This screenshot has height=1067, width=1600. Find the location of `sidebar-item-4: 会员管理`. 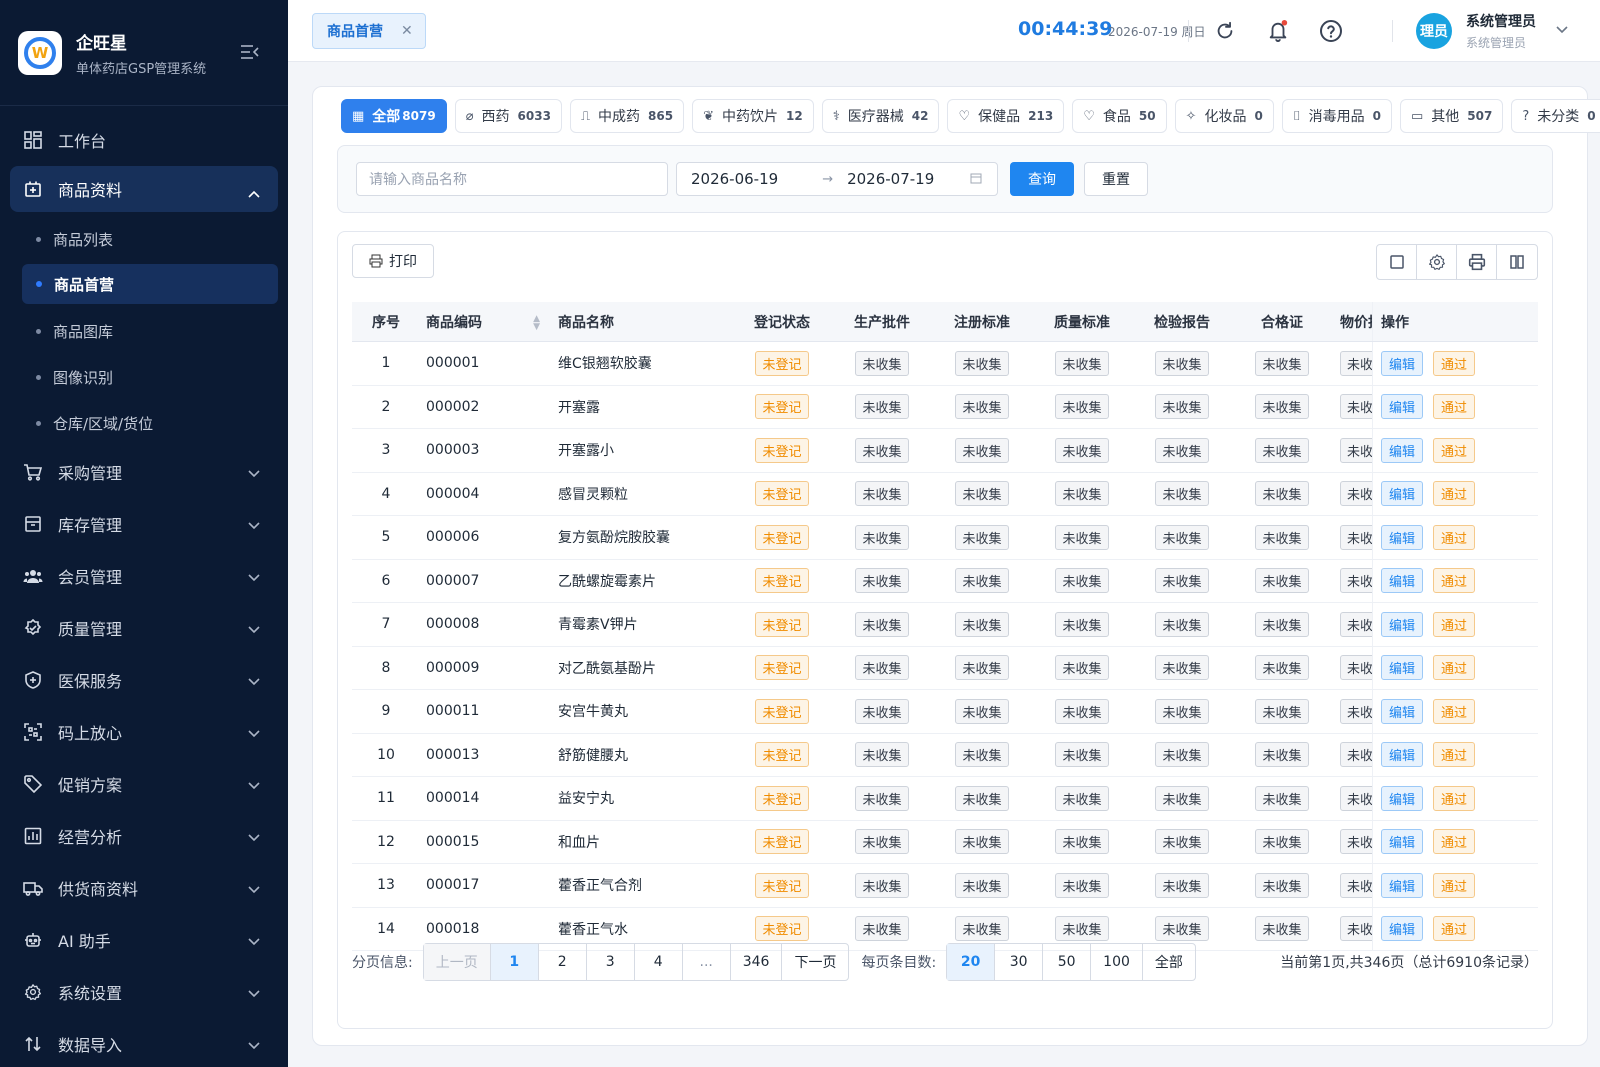

sidebar-item-4: 会员管理 is located at coordinates (144, 576).